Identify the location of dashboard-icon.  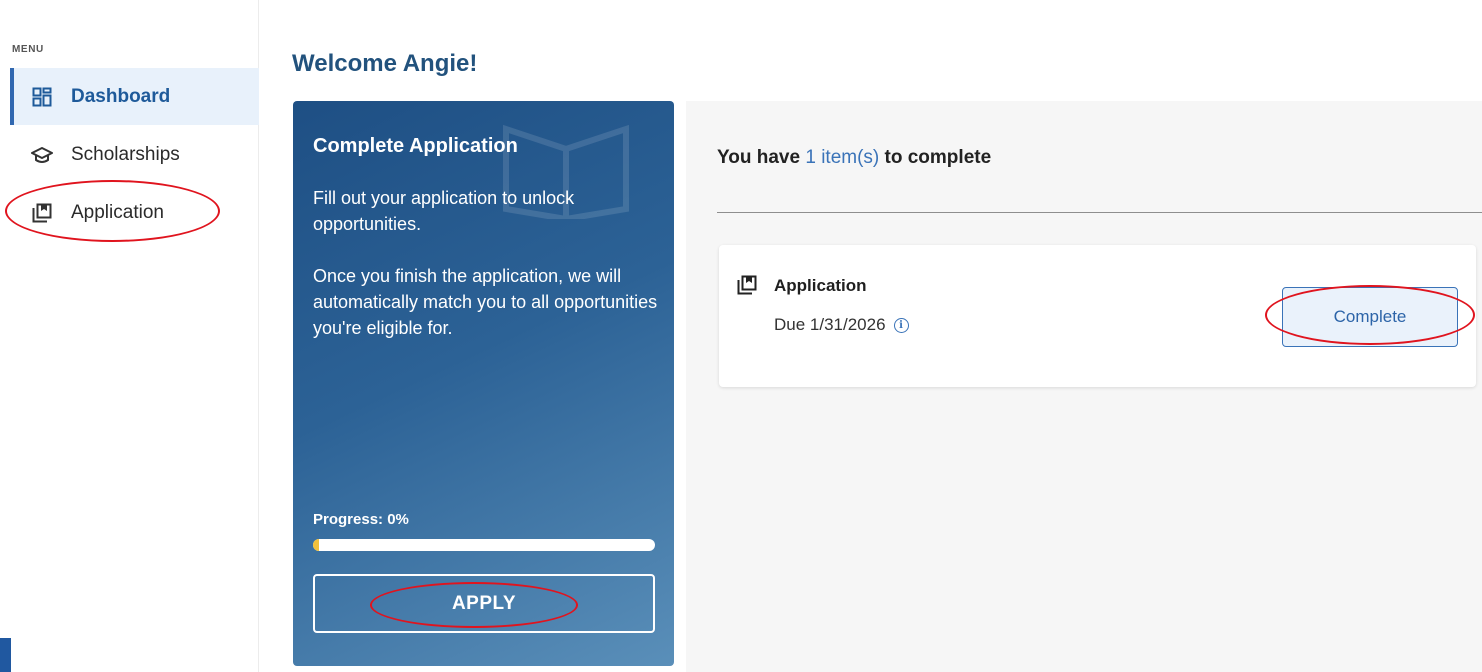
(42, 97).